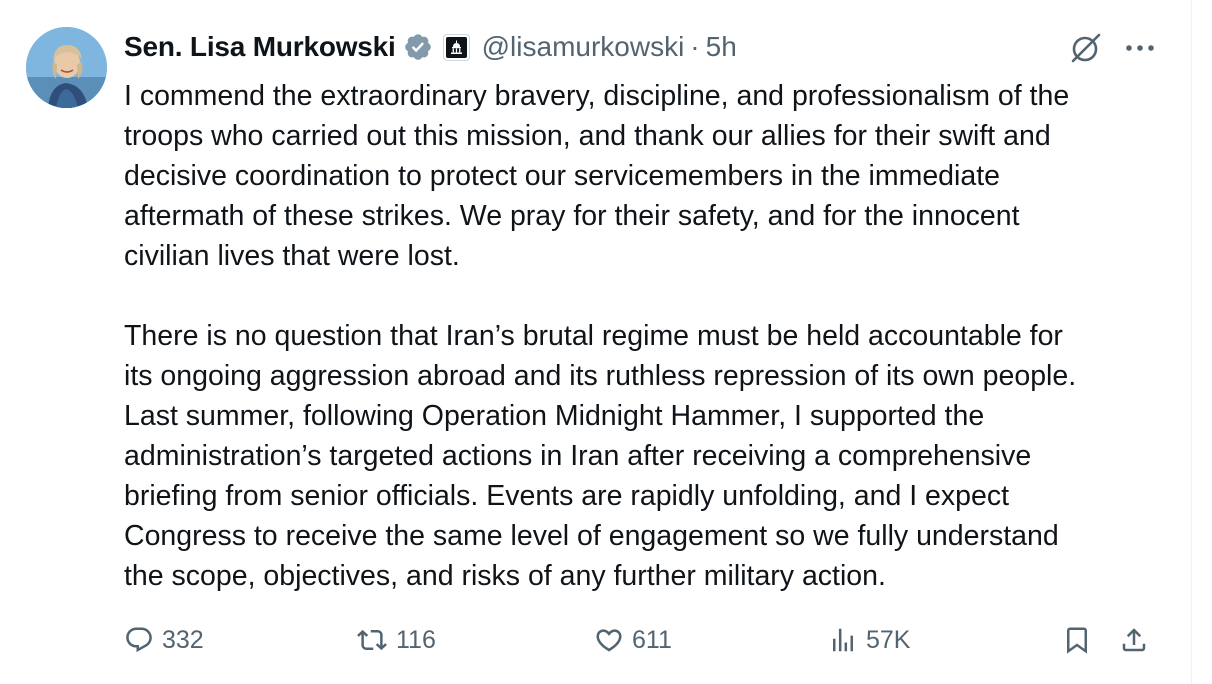 This screenshot has height=684, width=1212. Describe the element at coordinates (416, 639) in the screenshot. I see `repost-count: 116` at that location.